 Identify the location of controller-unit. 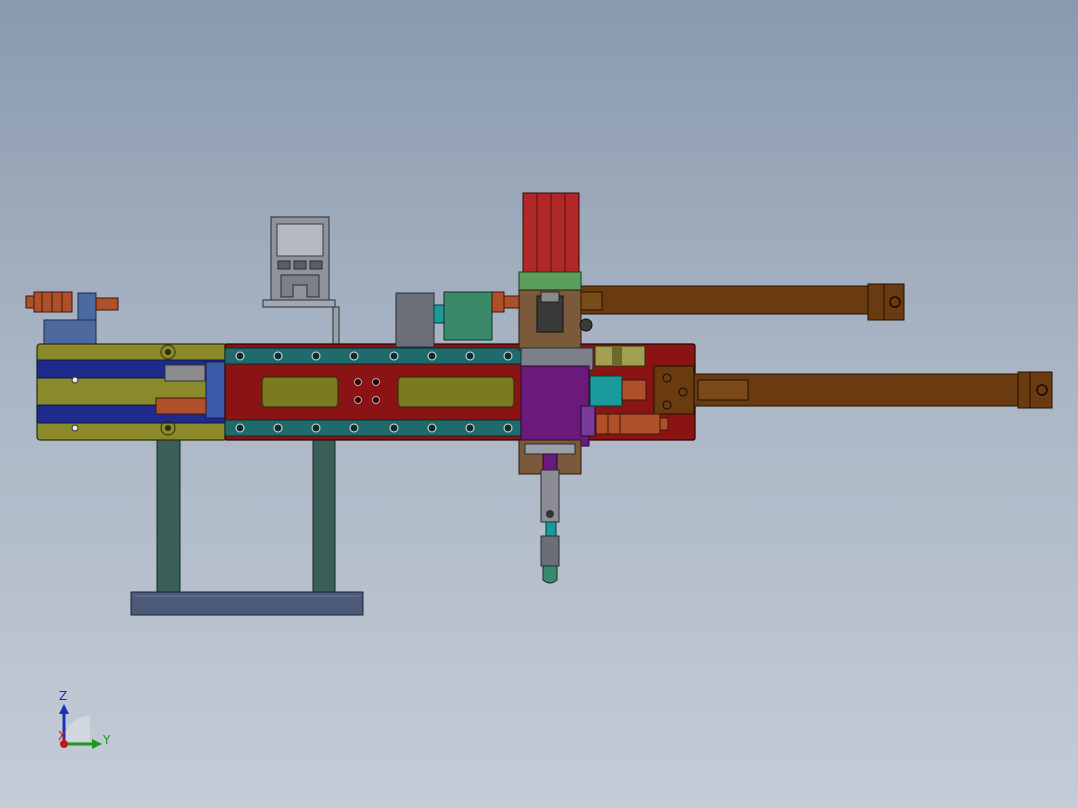
(301, 281).